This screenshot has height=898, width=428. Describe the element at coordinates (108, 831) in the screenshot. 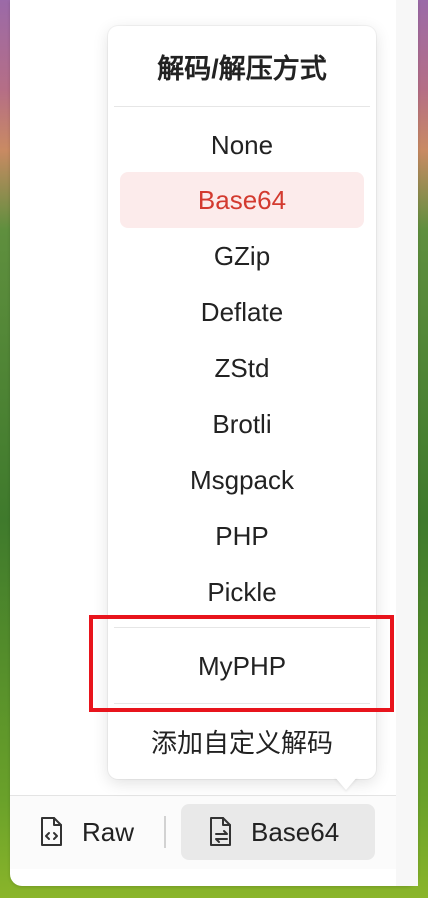

I see `raw-view-label: Raw` at that location.